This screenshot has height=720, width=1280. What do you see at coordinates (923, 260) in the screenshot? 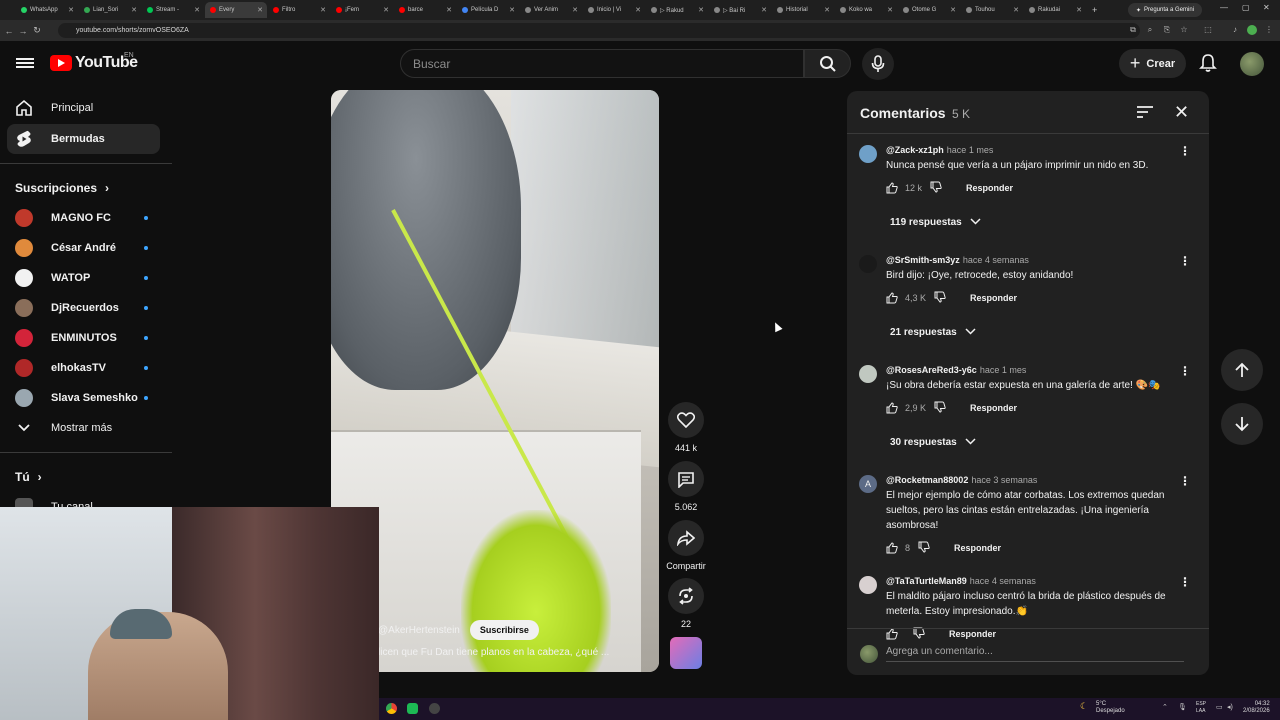
I see `comment-author: @SrSmith-sm3yz` at bounding box center [923, 260].